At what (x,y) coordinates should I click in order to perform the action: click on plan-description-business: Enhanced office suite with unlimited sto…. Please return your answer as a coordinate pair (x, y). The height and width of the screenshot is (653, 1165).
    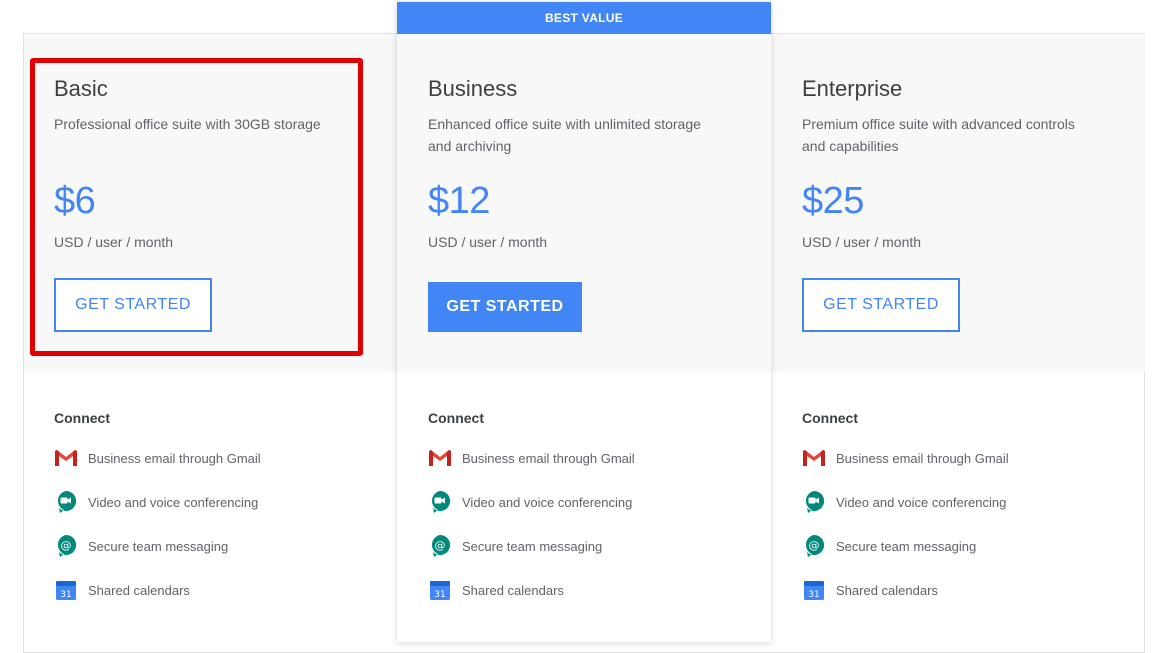
    Looking at the image, I should click on (564, 135).